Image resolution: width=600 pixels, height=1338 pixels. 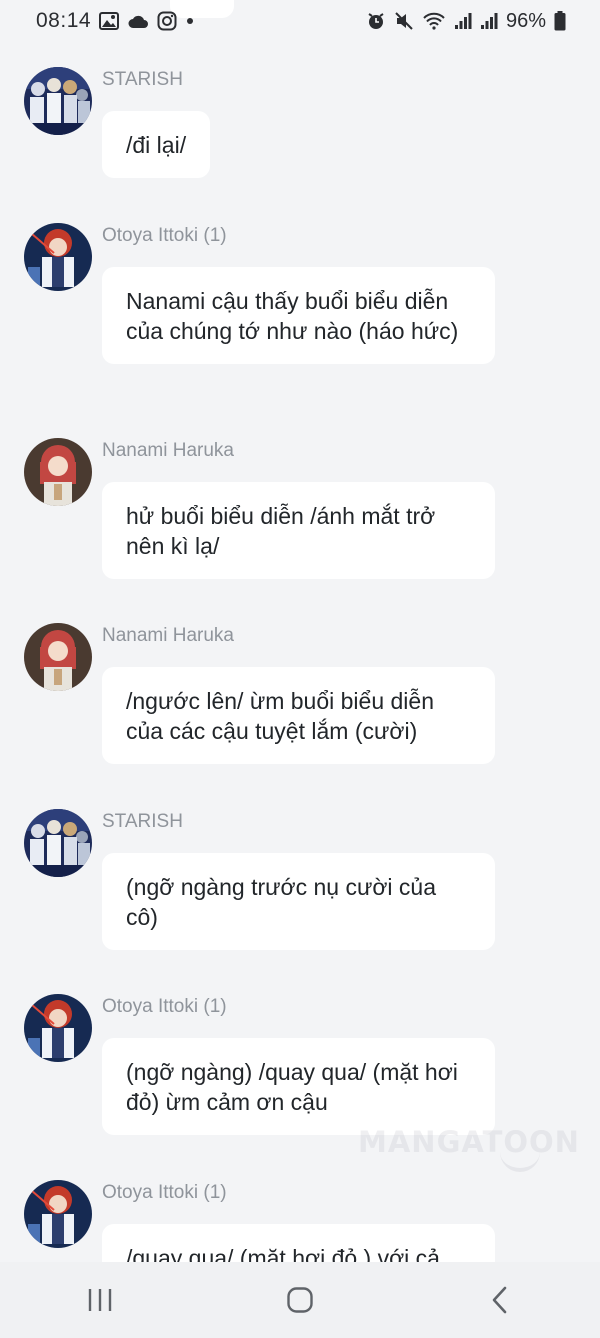 I want to click on back-button, so click(x=500, y=1300).